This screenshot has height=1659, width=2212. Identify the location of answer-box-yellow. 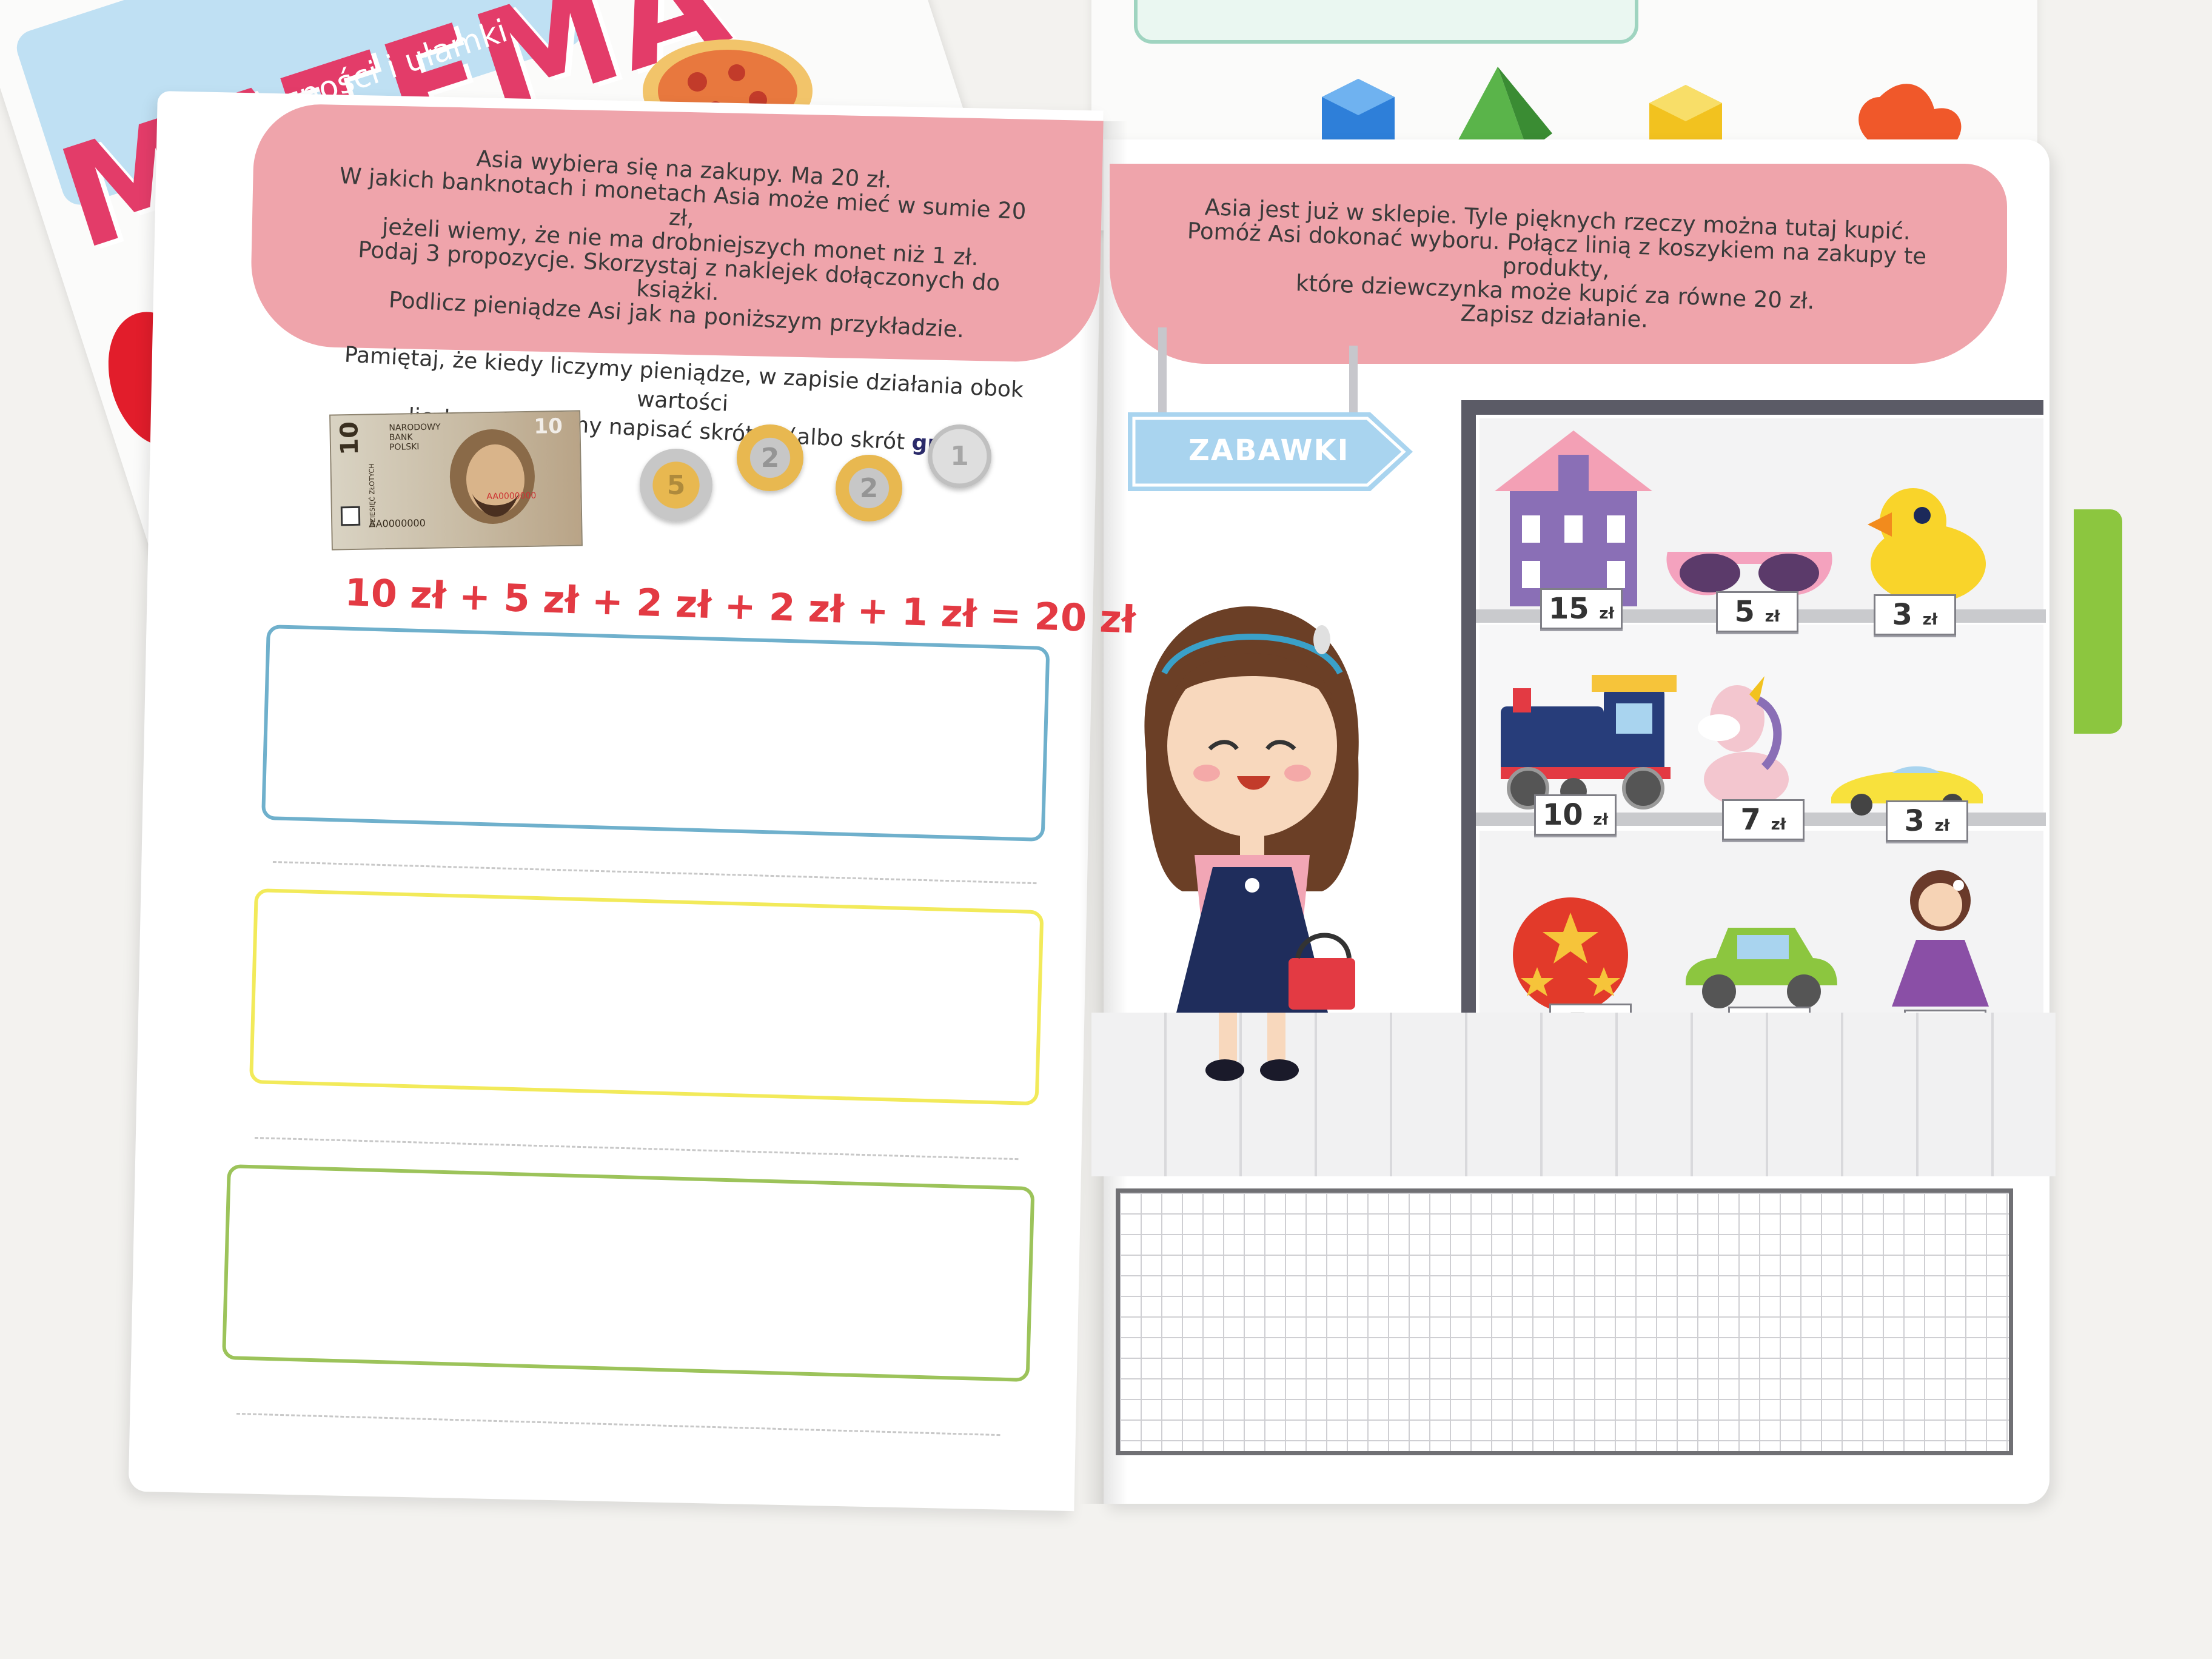
(647, 997).